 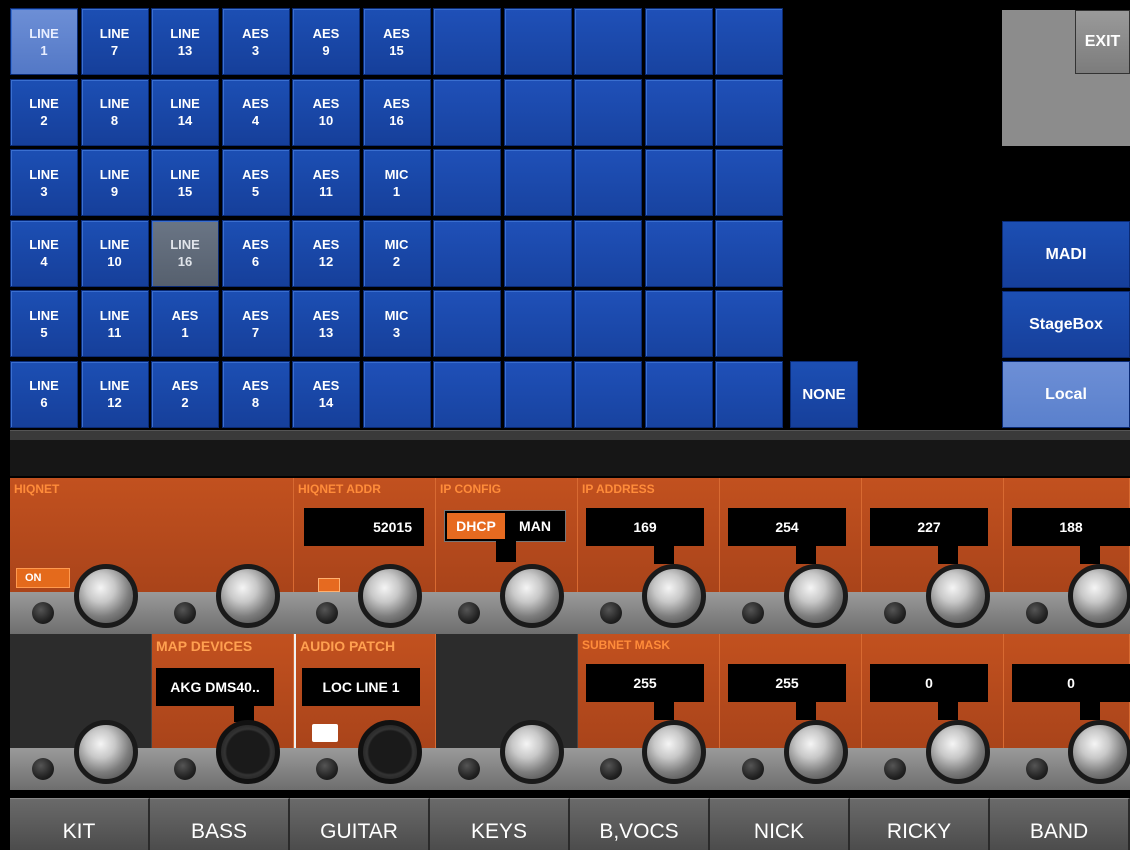 I want to click on patch-cell-line-13: LINE 13, so click(x=185, y=41).